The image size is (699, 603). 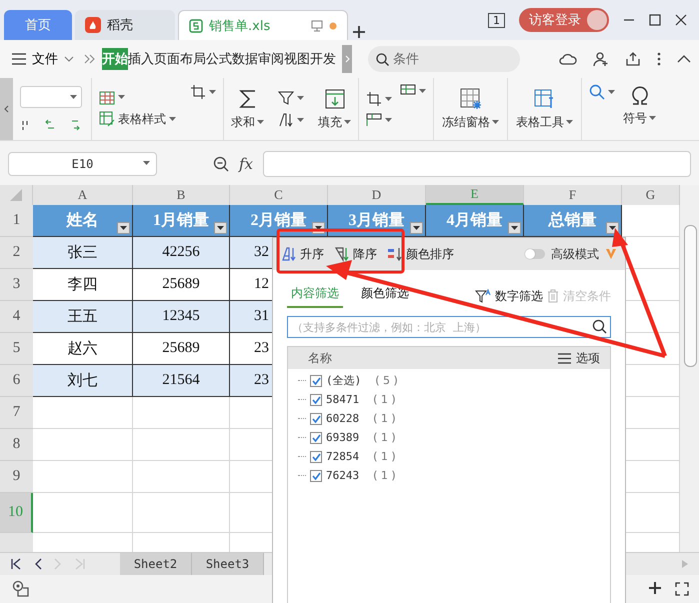 What do you see at coordinates (291, 120) in the screenshot?
I see `sort-button` at bounding box center [291, 120].